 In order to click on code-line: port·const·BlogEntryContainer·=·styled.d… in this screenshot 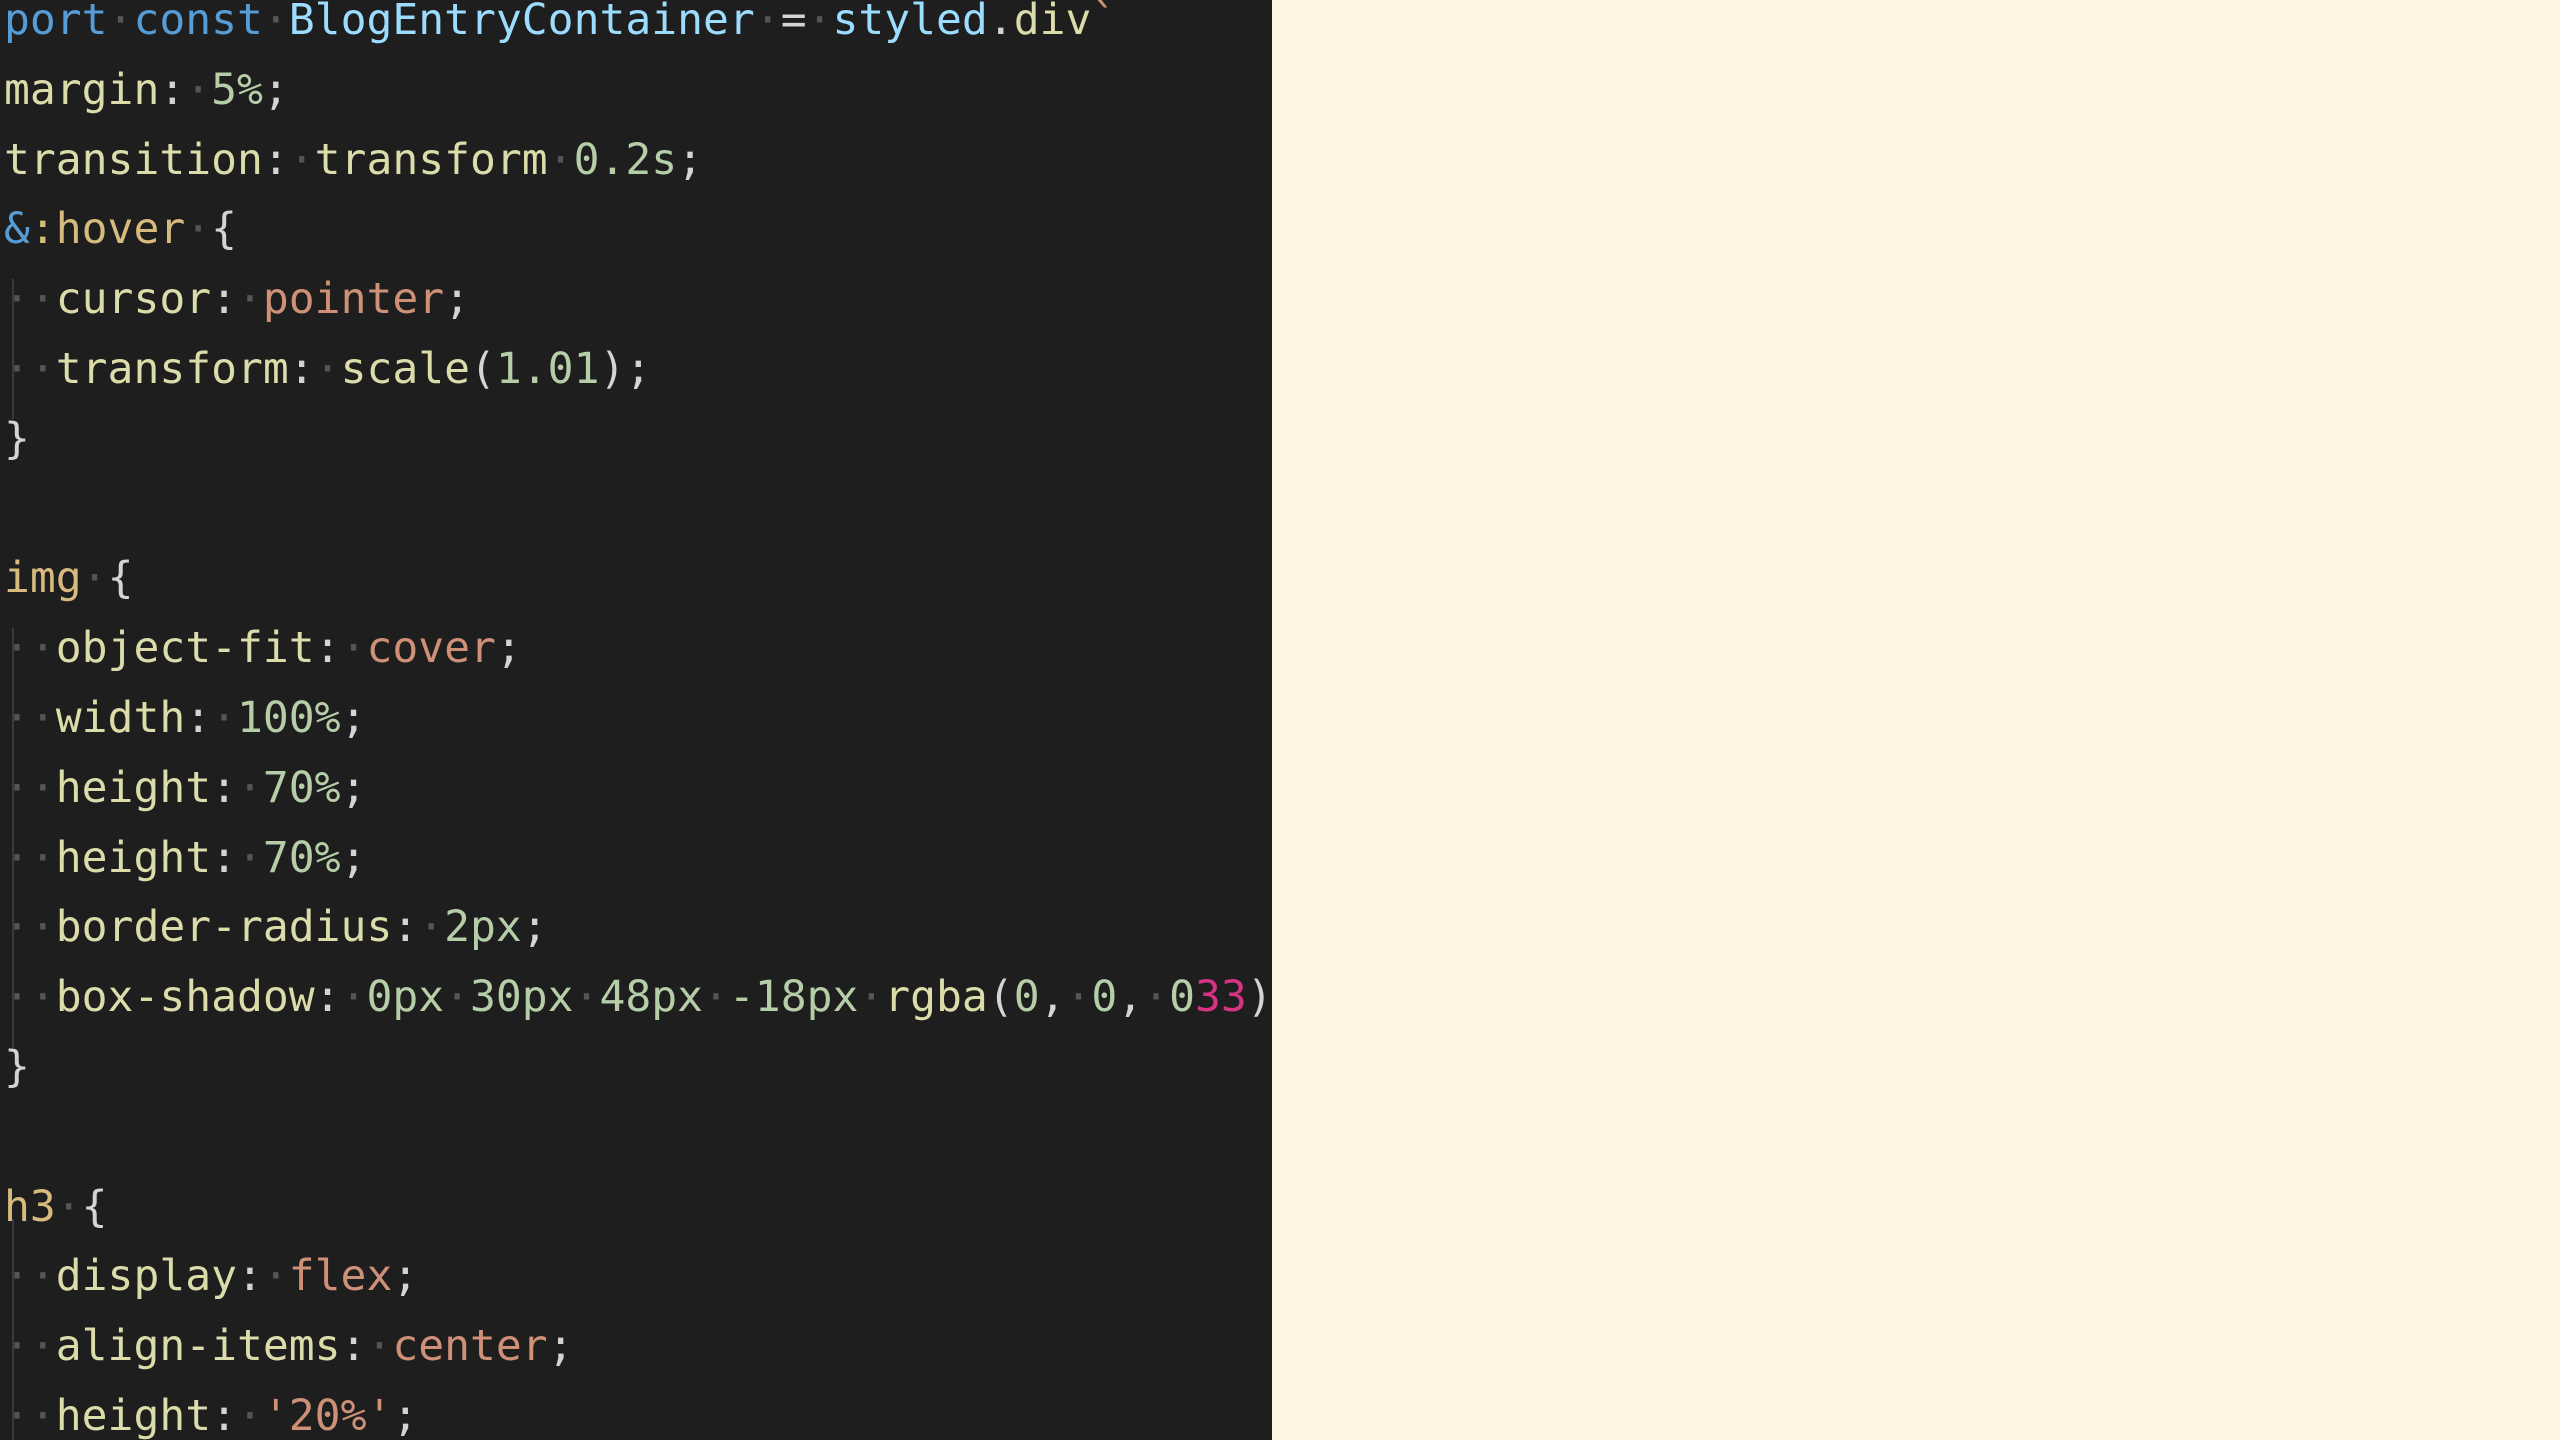, I will do `click(560, 28)`.